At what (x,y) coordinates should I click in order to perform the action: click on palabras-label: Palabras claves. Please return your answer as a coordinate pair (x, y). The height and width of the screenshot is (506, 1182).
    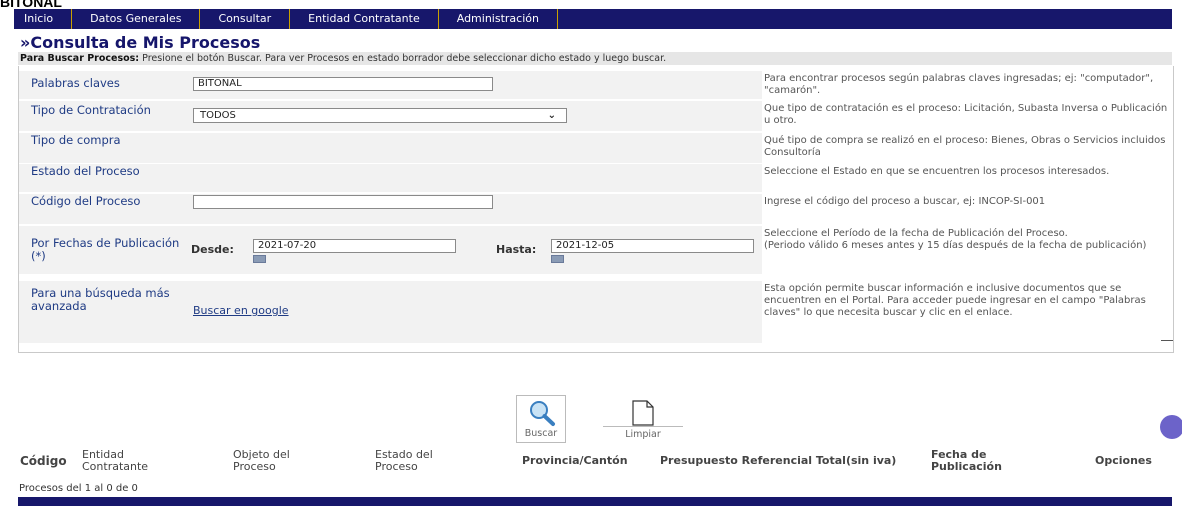
    Looking at the image, I should click on (102, 85).